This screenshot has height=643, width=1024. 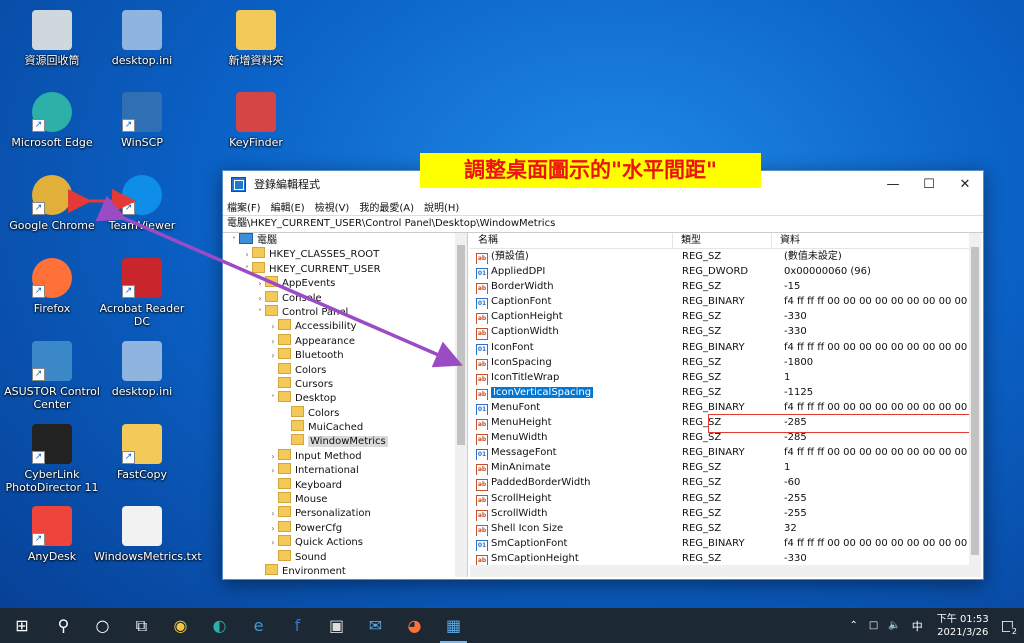 What do you see at coordinates (853, 625) in the screenshot?
I see `chevron-up-icon: ⌃` at bounding box center [853, 625].